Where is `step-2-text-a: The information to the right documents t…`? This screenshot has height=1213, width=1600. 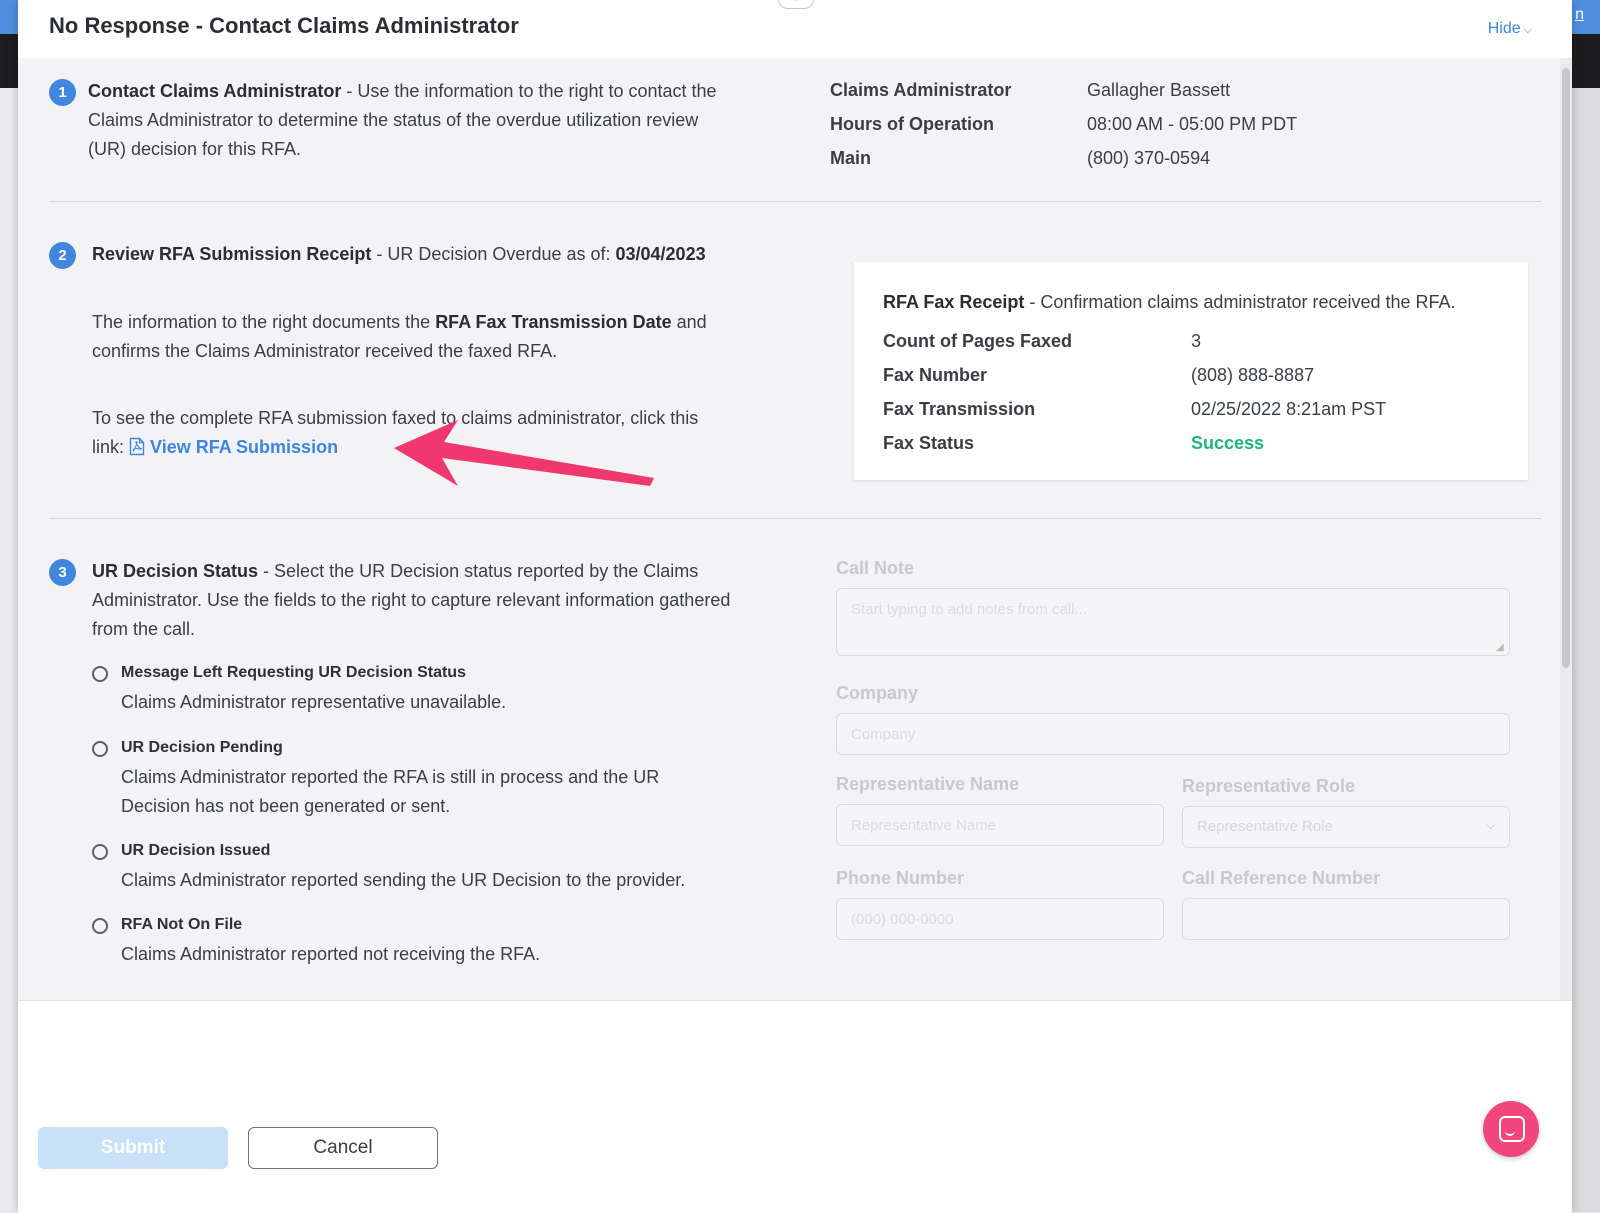 step-2-text-a: The information to the right documents t… is located at coordinates (264, 322).